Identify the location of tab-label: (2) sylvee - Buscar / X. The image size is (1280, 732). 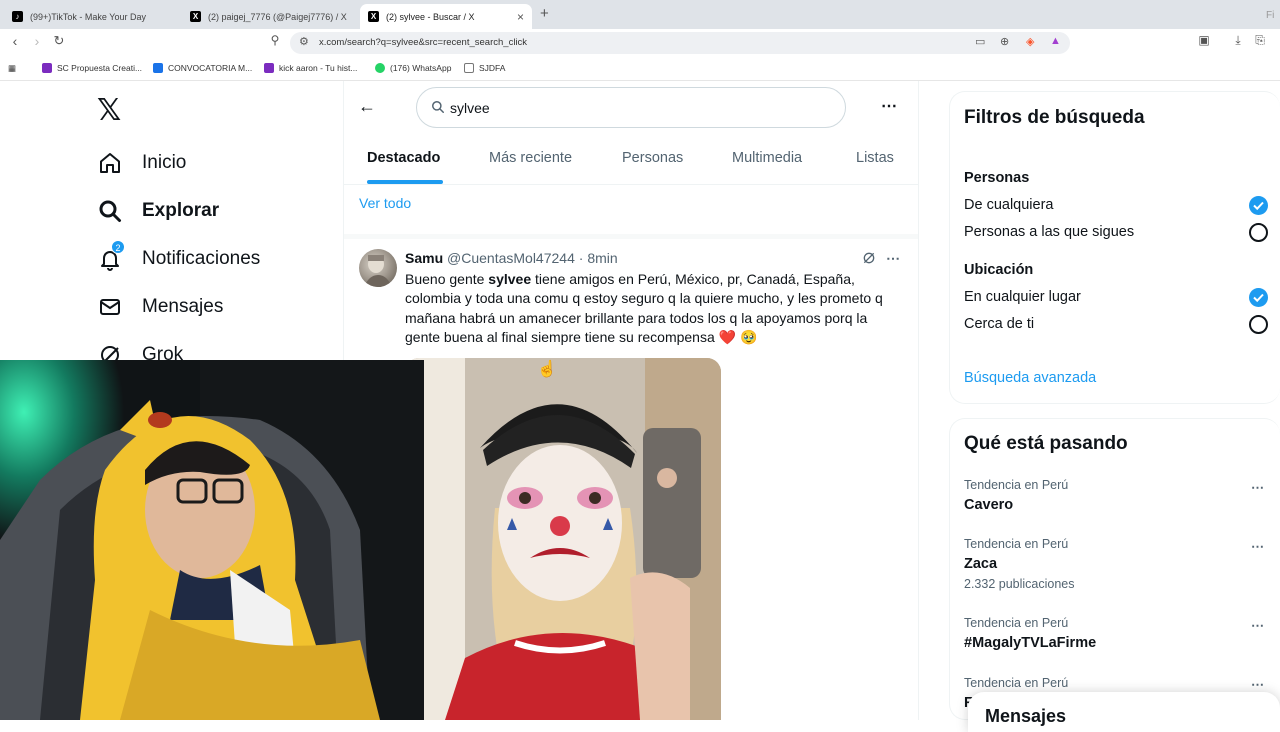
(430, 16).